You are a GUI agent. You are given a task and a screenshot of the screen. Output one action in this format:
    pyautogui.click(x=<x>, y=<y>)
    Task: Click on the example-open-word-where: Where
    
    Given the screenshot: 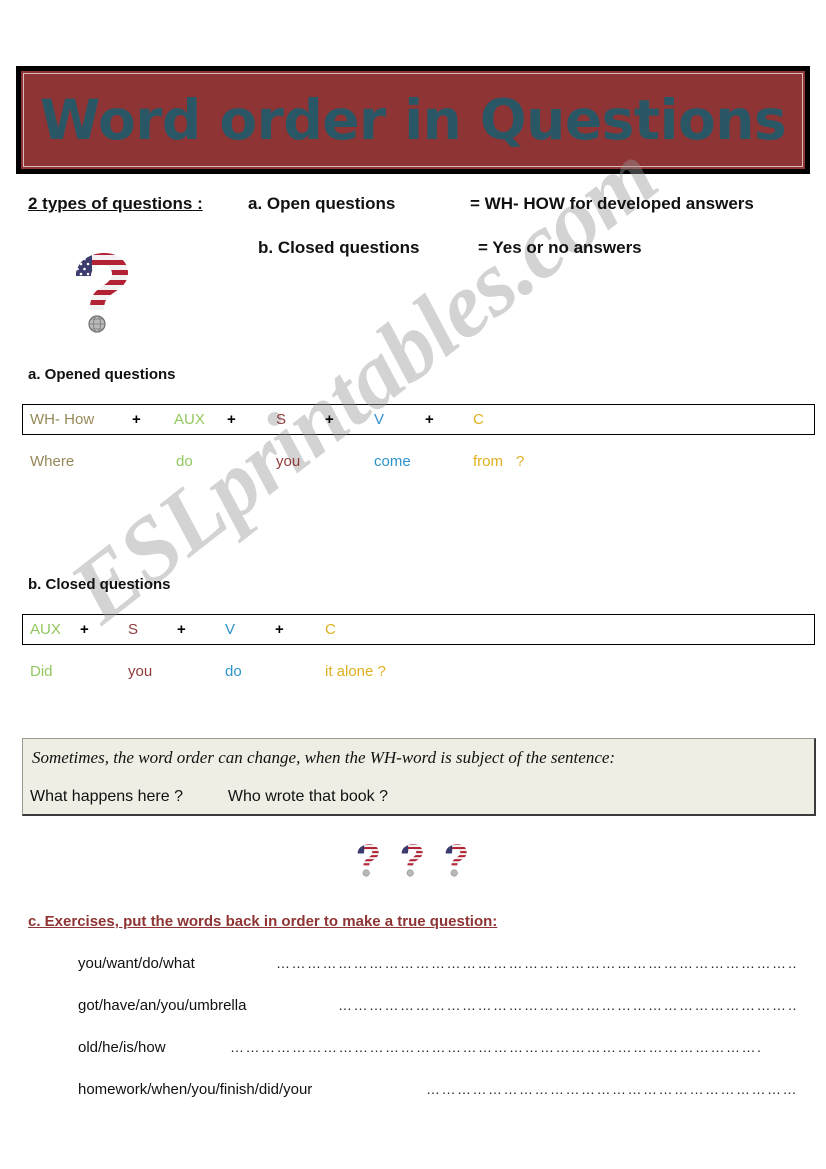 What is the action you would take?
    pyautogui.click(x=52, y=461)
    